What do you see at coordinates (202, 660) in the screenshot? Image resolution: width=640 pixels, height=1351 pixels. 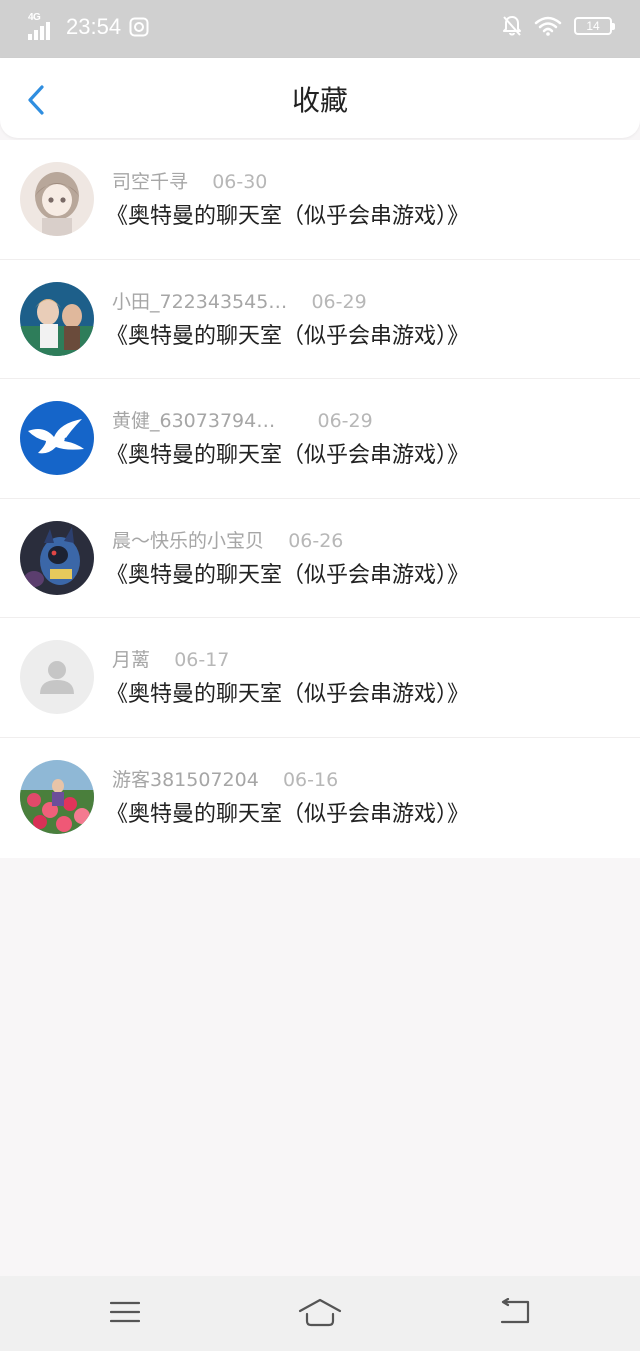 I see `date-label: 06-17` at bounding box center [202, 660].